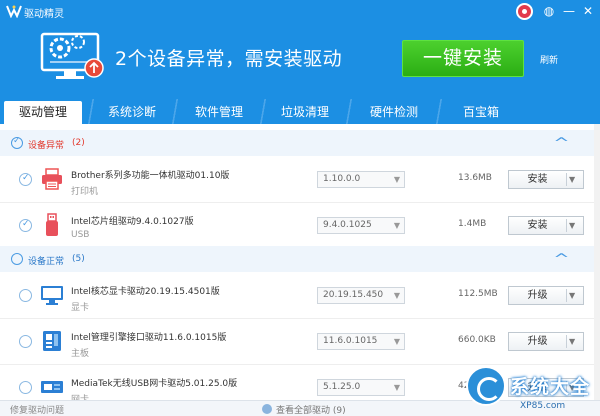 Image resolution: width=600 pixels, height=416 pixels. I want to click on skin-icon: ◍, so click(549, 11).